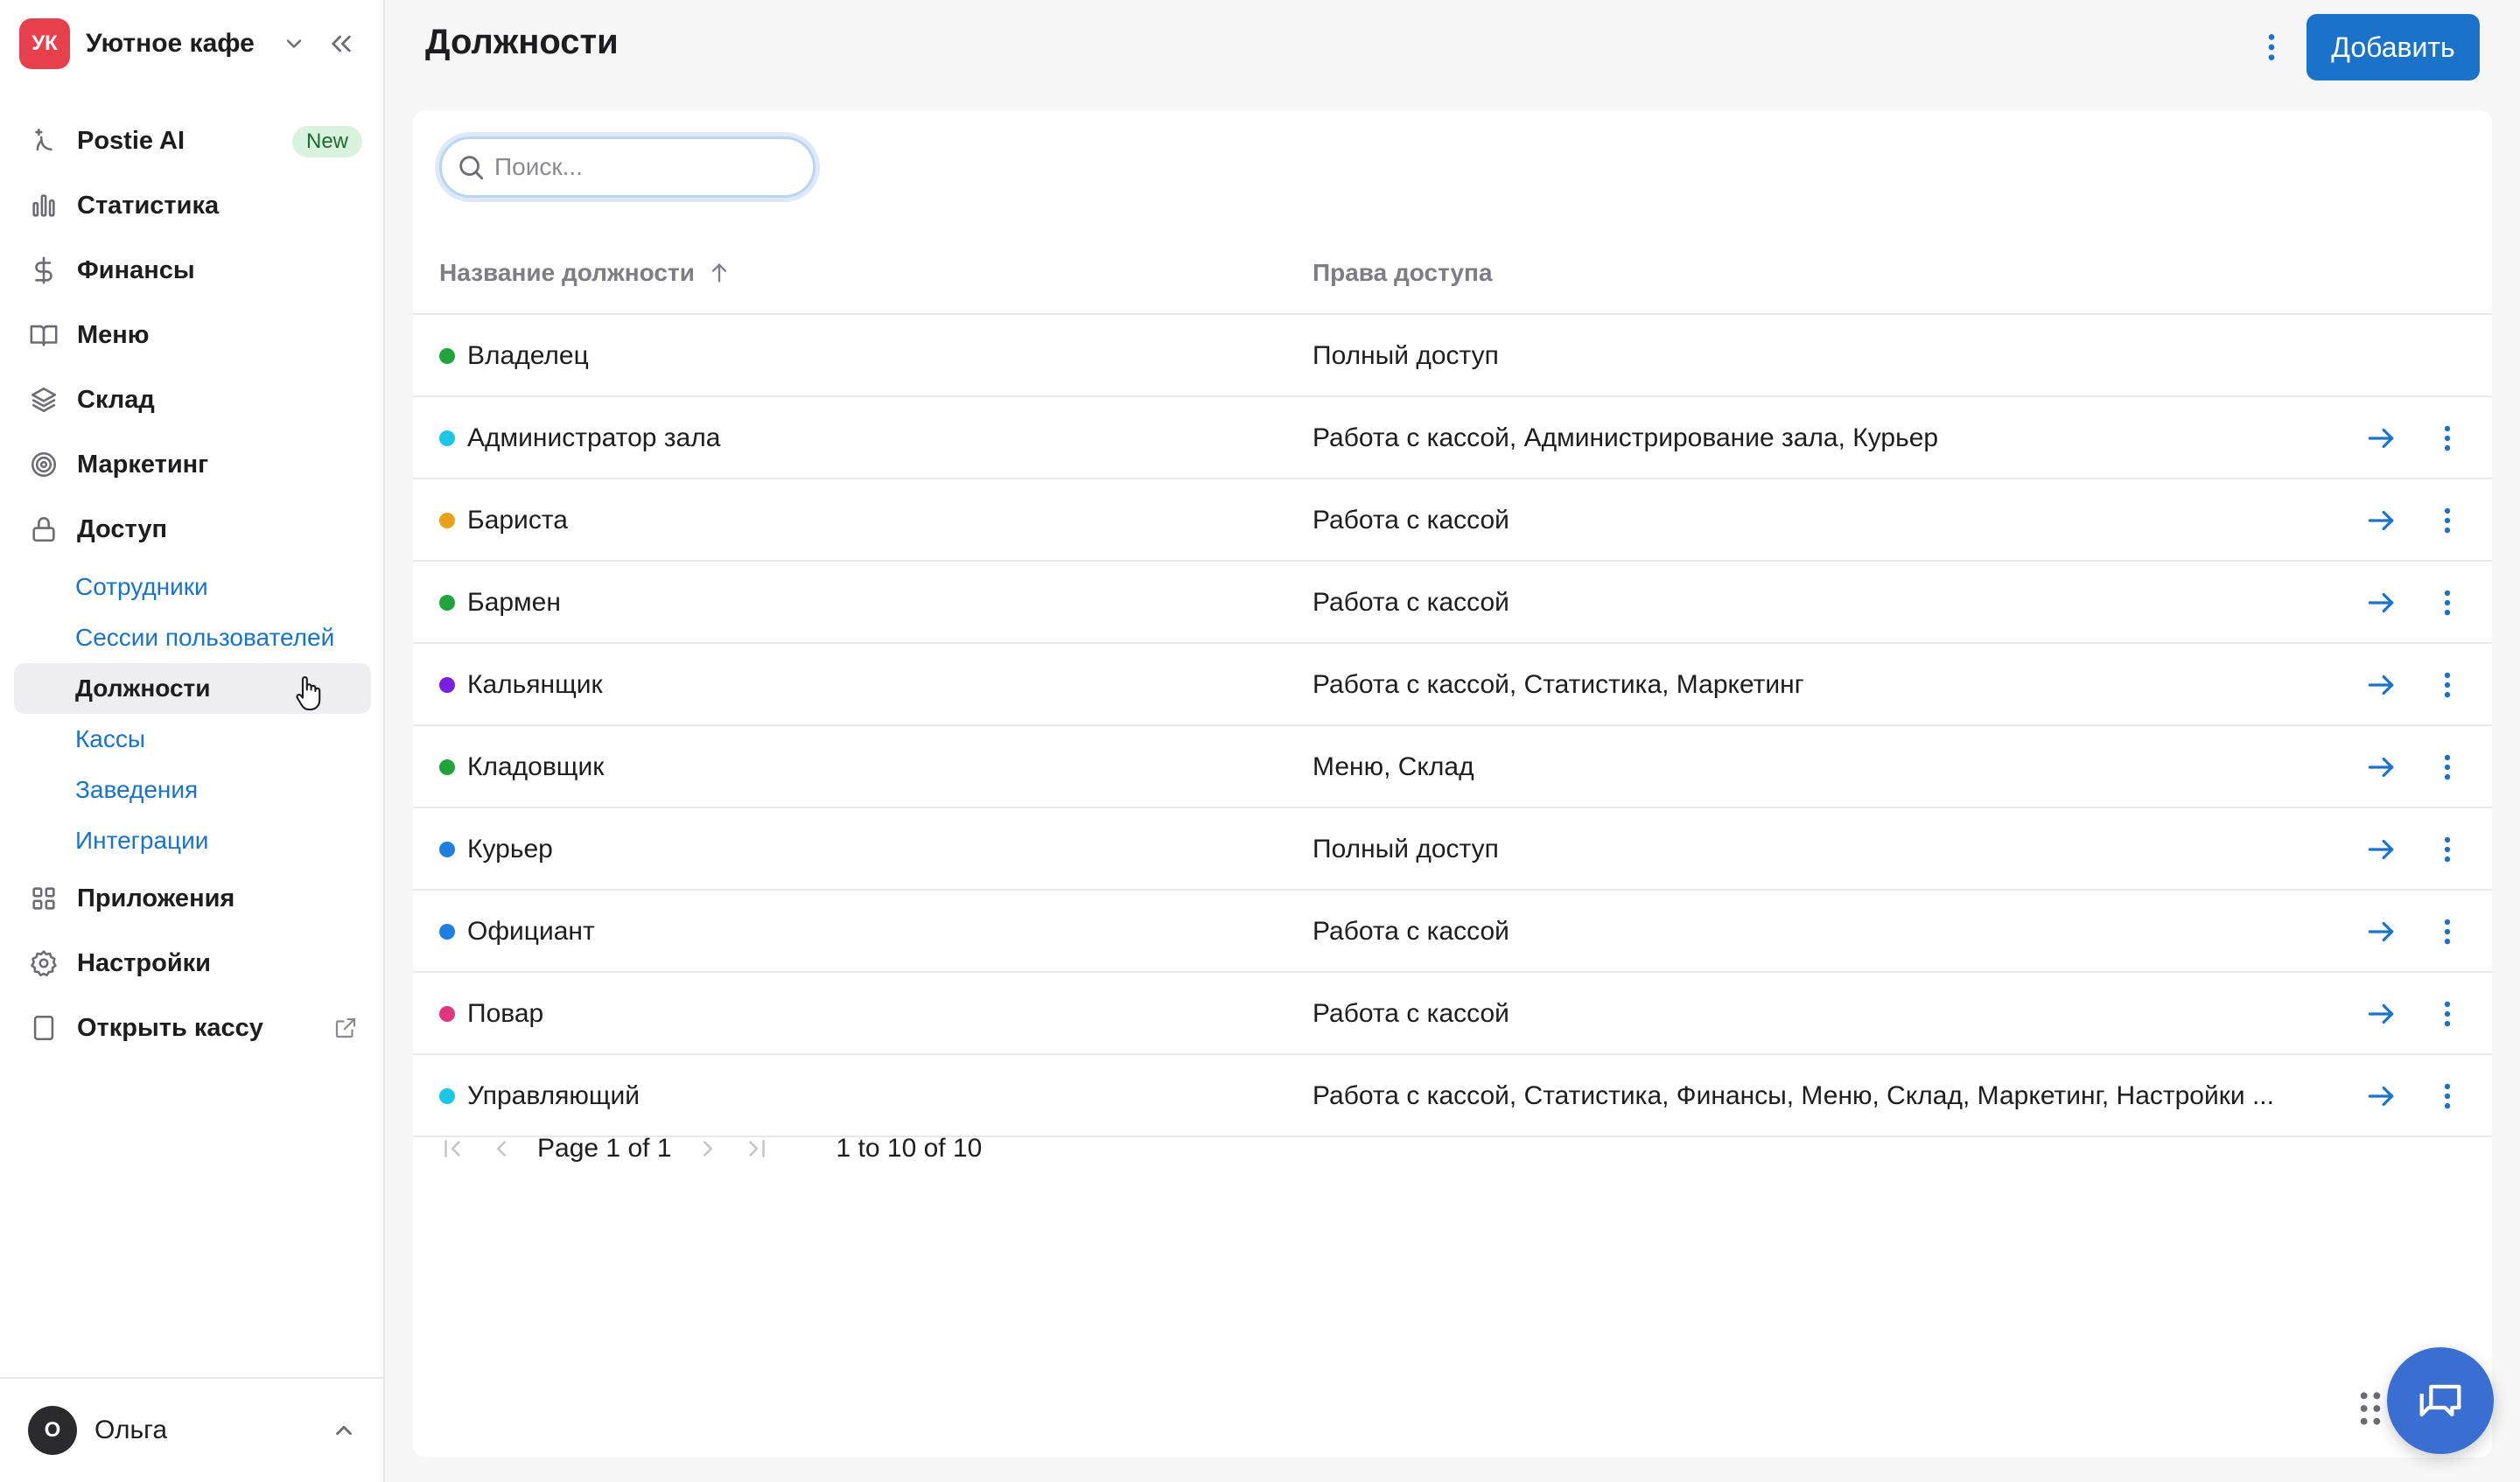 This screenshot has width=2520, height=1482. Describe the element at coordinates (192, 587) in the screenshot. I see `subnav-employees: Сотрудники` at that location.